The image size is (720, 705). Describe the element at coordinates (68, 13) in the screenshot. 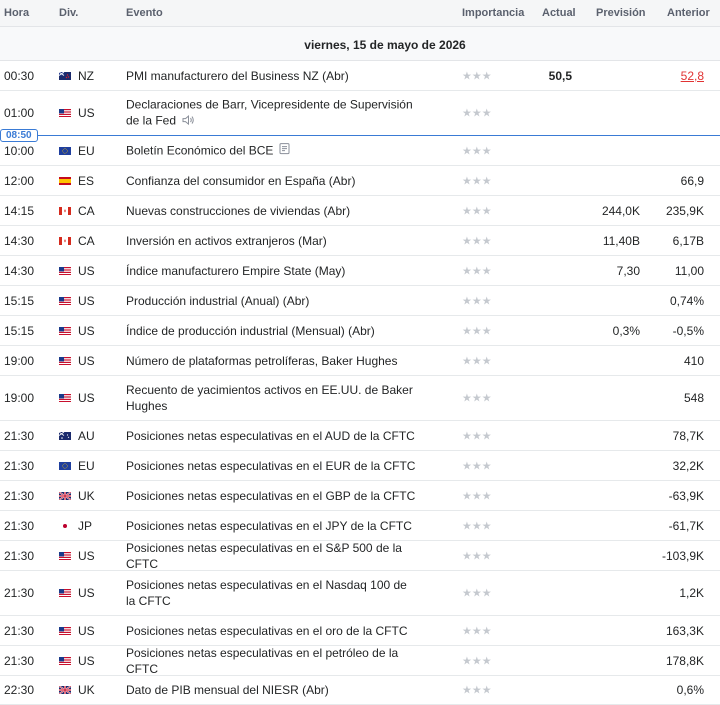

I see `col-div: Div.` at that location.